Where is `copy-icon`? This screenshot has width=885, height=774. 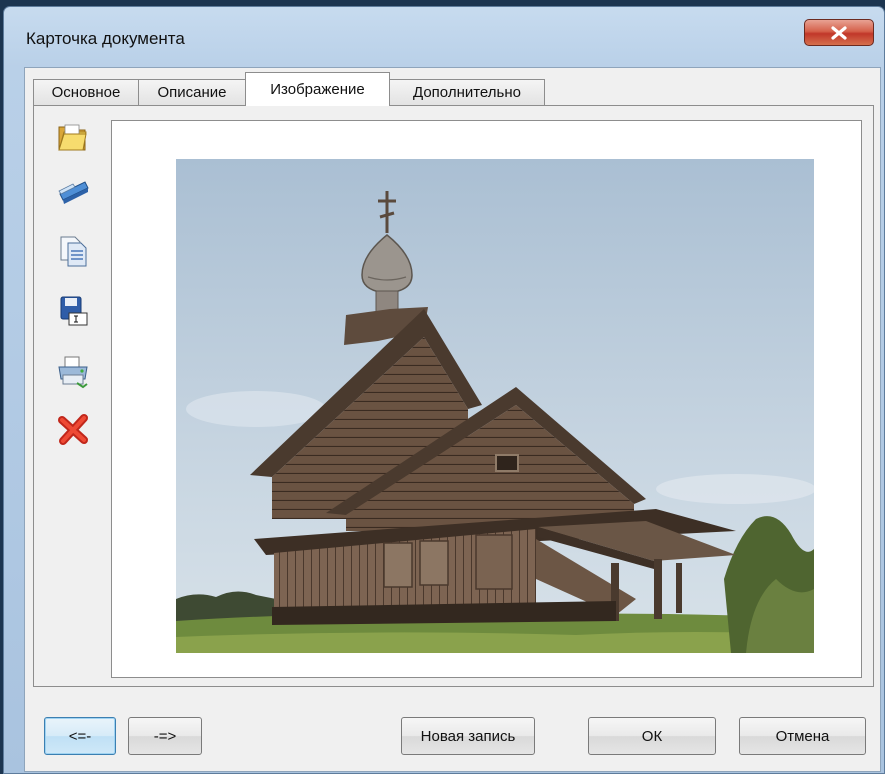
copy-icon is located at coordinates (73, 251).